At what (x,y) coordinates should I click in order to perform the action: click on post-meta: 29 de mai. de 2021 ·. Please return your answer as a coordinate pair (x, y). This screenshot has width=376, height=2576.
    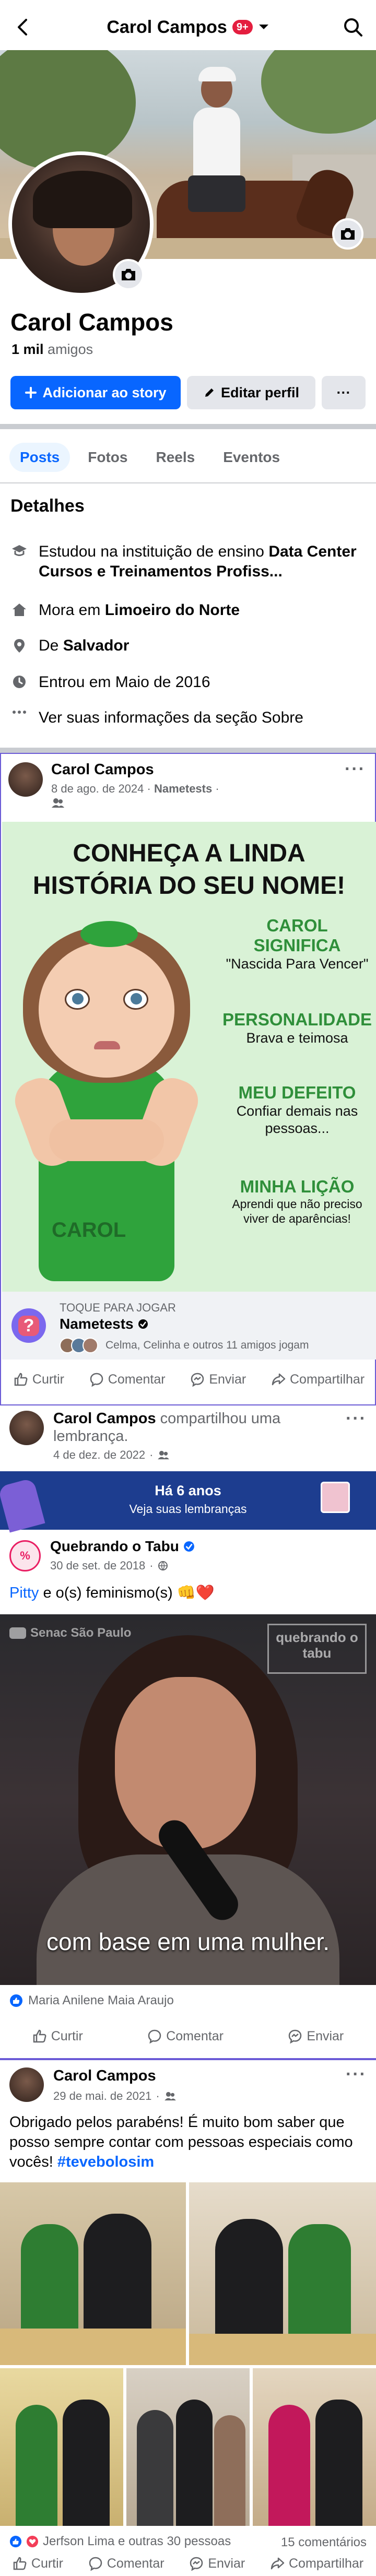
    Looking at the image, I should click on (115, 2096).